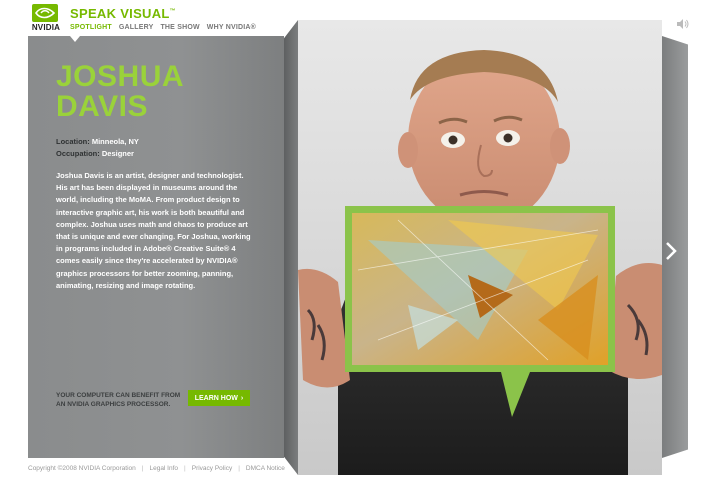 The height and width of the screenshot is (480, 720). I want to click on site-title: SPEAK VISUAL™, so click(123, 13).